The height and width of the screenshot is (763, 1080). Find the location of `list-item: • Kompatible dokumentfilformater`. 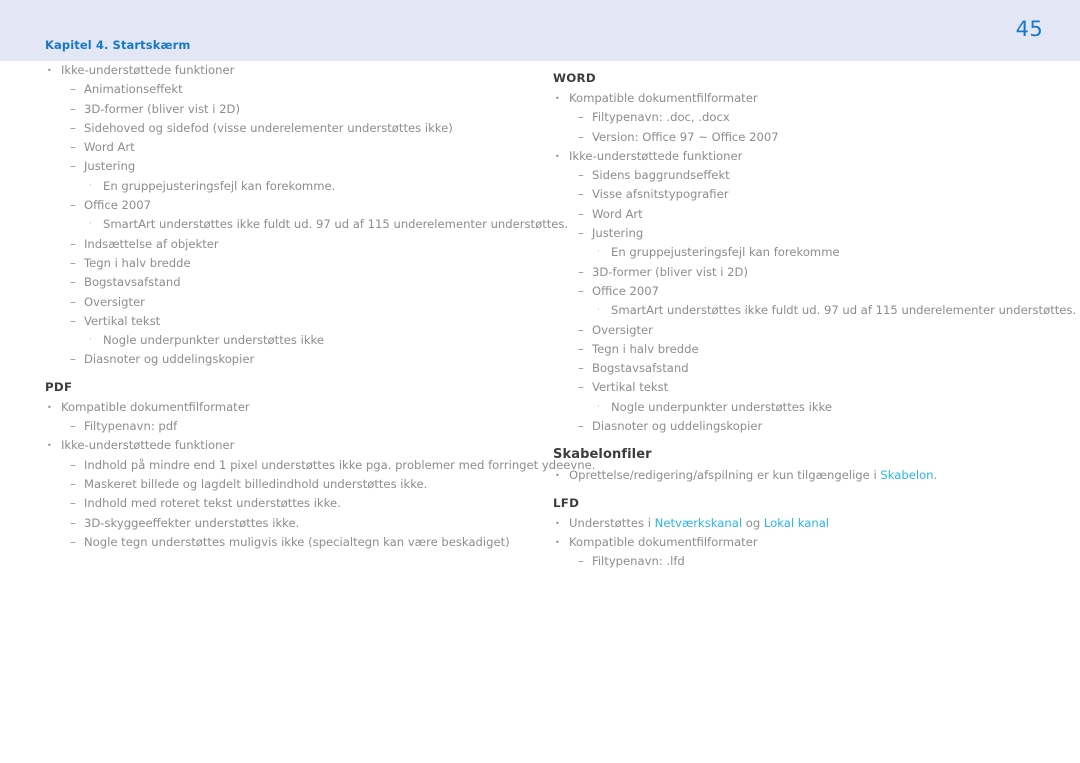

list-item: • Kompatible dokumentfilformater is located at coordinates (290, 407).